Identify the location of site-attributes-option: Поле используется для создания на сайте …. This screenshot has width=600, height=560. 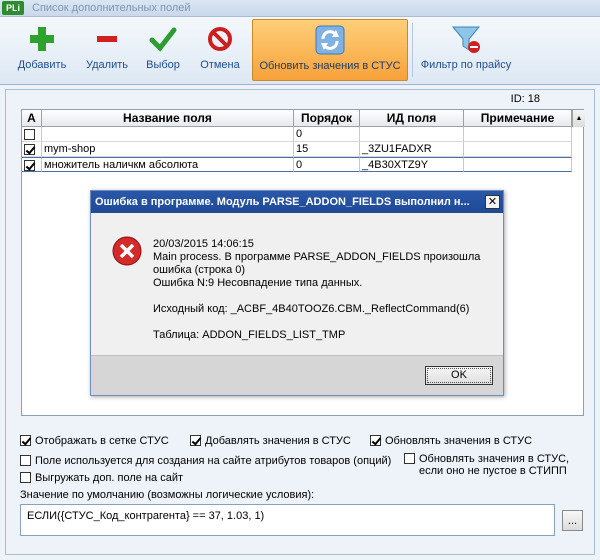
(205, 461).